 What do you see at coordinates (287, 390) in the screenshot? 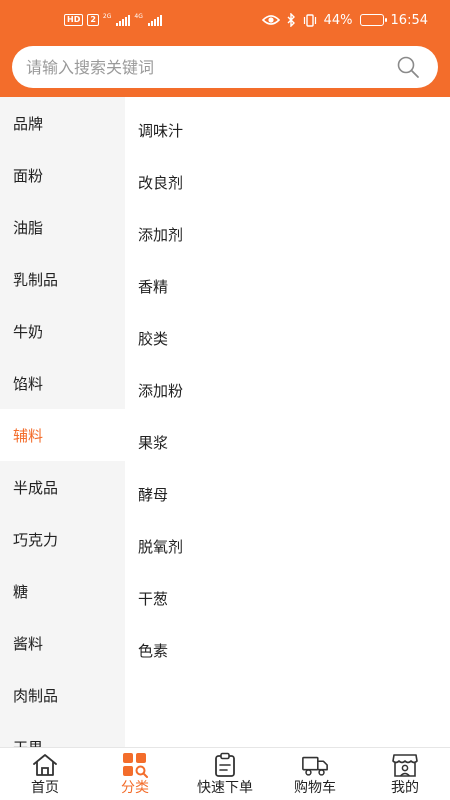
I see `subcategory-item: 添加粉` at bounding box center [287, 390].